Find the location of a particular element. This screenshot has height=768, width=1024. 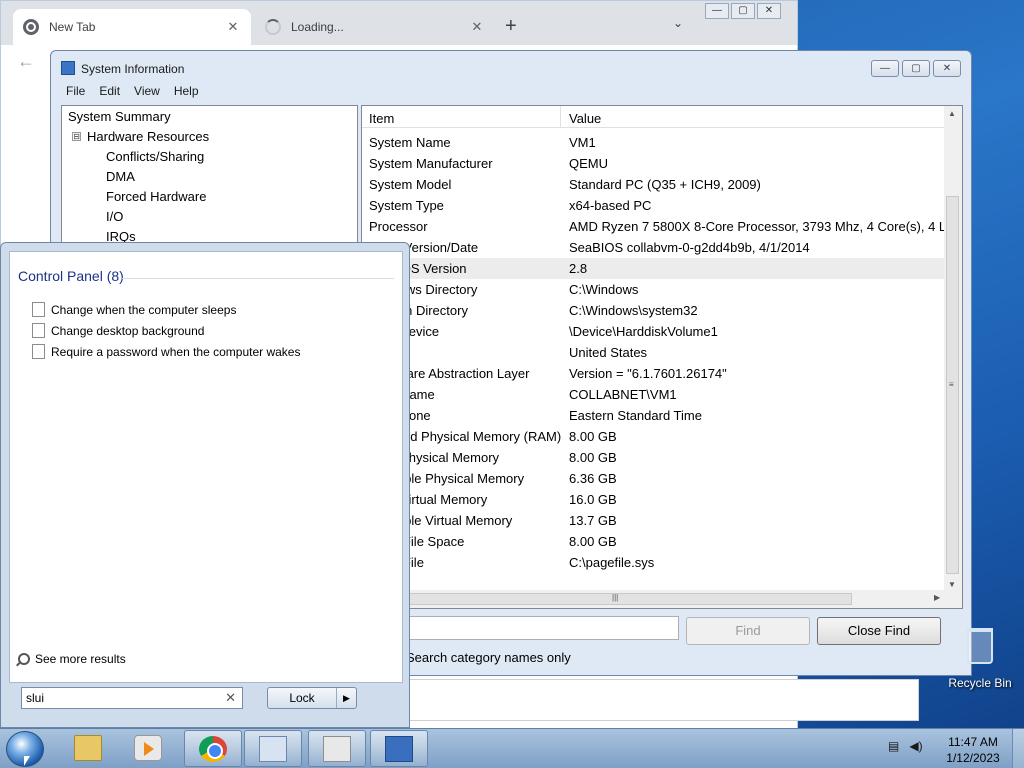

taskbar-explorer is located at coordinates (89, 748).